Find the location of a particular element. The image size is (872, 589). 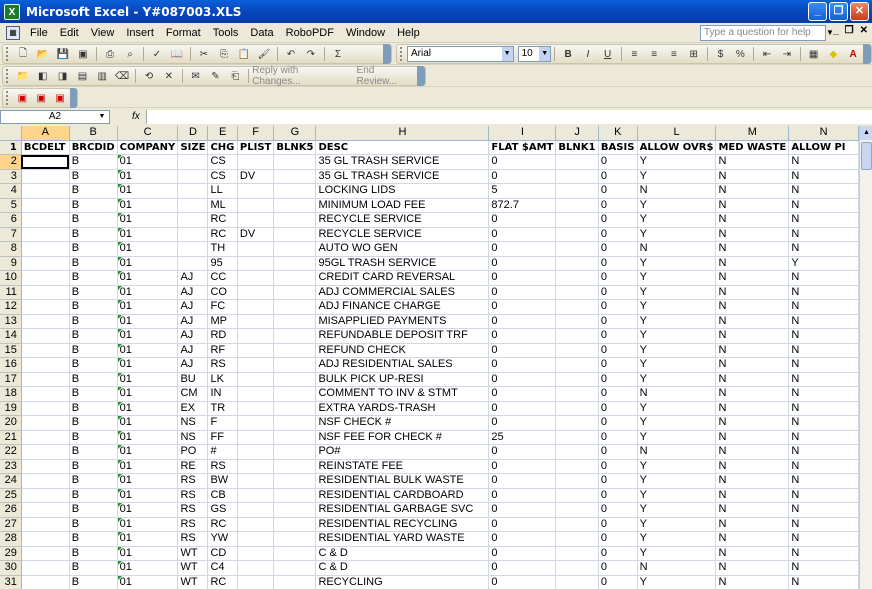

cell-b29: B is located at coordinates (93, 553).